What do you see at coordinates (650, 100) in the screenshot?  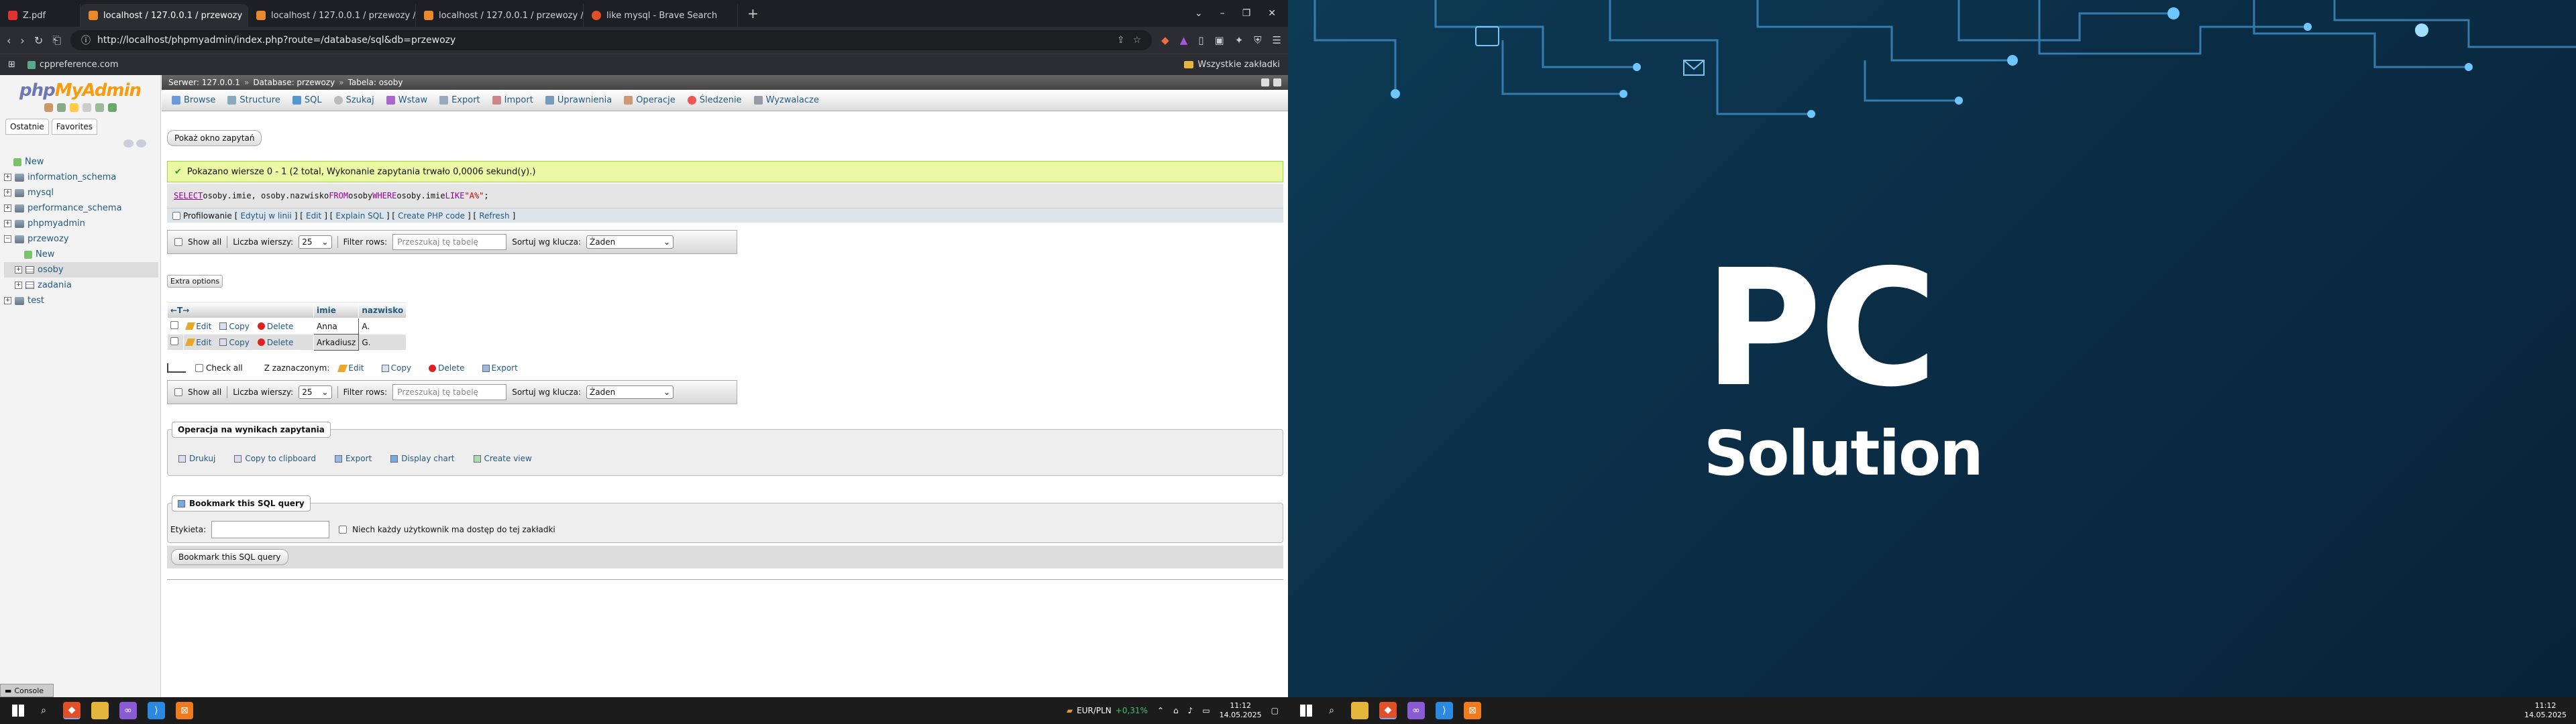 I see `tab-operations: Operacje` at bounding box center [650, 100].